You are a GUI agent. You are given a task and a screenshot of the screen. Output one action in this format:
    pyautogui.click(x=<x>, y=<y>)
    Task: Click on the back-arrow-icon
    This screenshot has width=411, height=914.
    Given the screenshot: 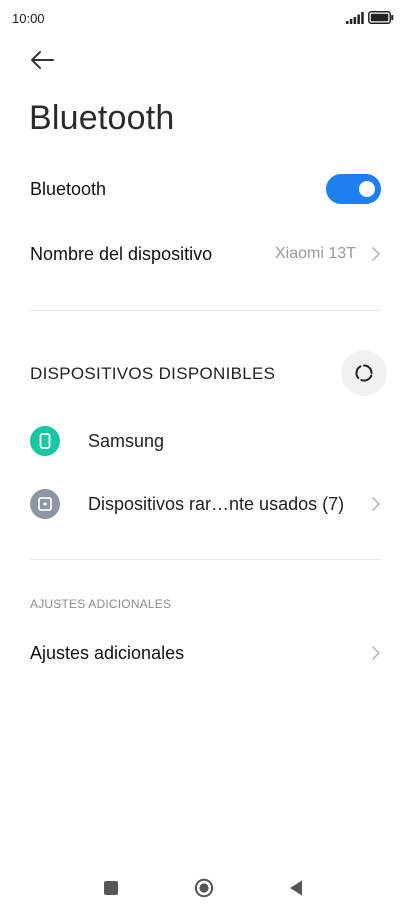 What is the action you would take?
    pyautogui.click(x=42, y=60)
    